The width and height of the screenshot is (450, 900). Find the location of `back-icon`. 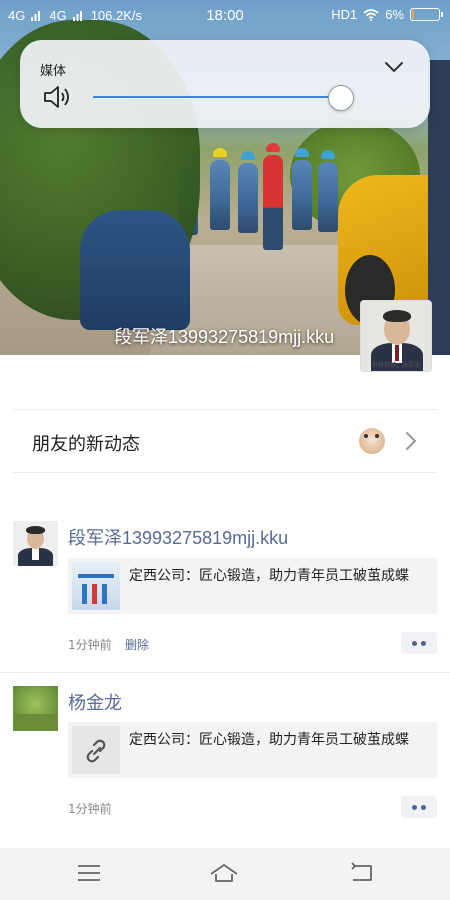

back-icon is located at coordinates (362, 873).